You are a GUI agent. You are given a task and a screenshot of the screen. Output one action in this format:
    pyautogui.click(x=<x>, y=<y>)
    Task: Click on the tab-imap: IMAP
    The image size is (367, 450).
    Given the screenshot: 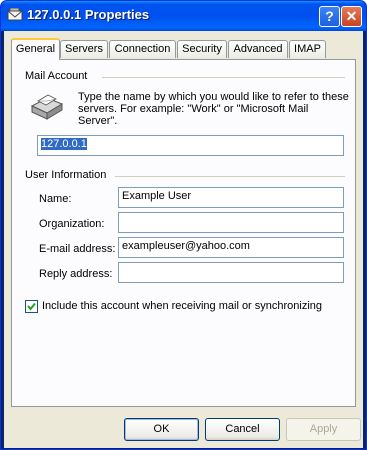 What is the action you would take?
    pyautogui.click(x=307, y=49)
    